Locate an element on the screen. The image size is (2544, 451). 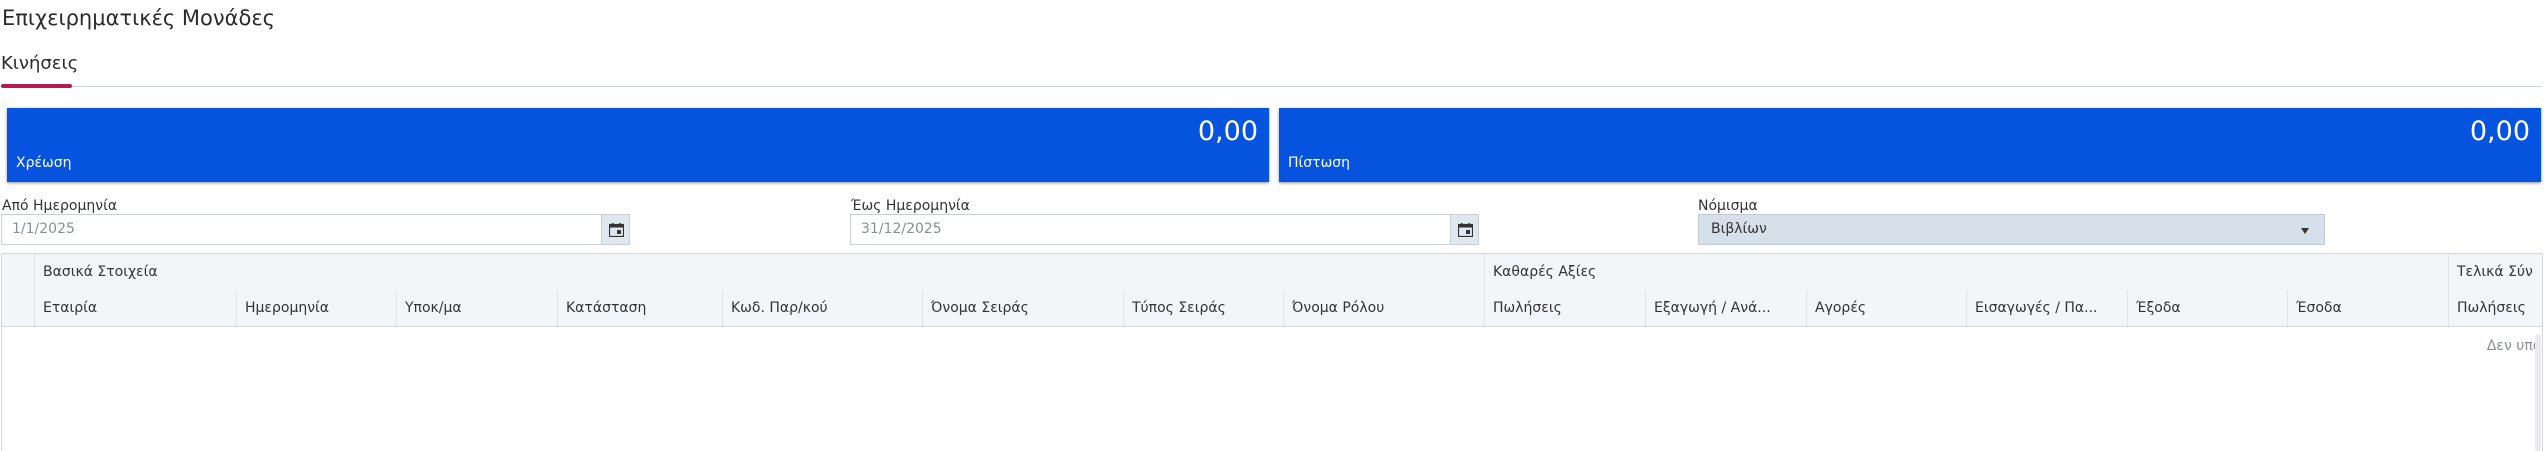
chevron-down-icon is located at coordinates (2305, 231).